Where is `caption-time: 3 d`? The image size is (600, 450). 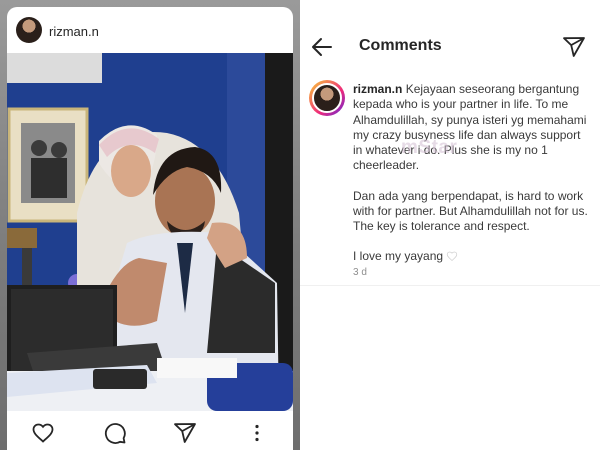 caption-time: 3 d is located at coordinates (360, 272).